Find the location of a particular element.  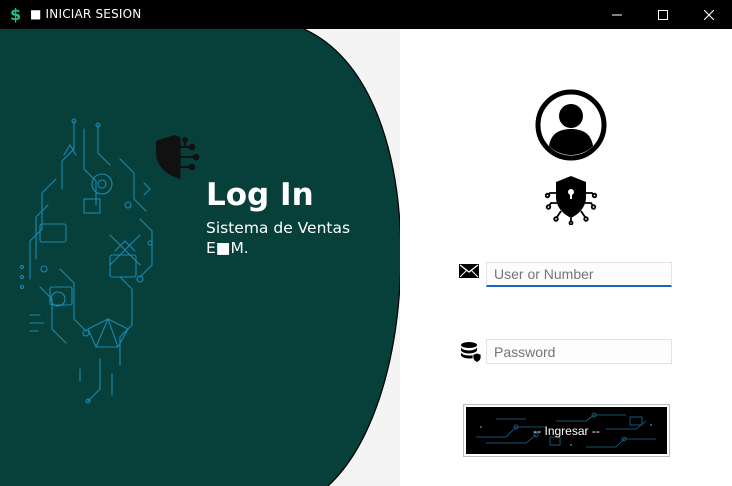

company-name: E■M. is located at coordinates (227, 248).